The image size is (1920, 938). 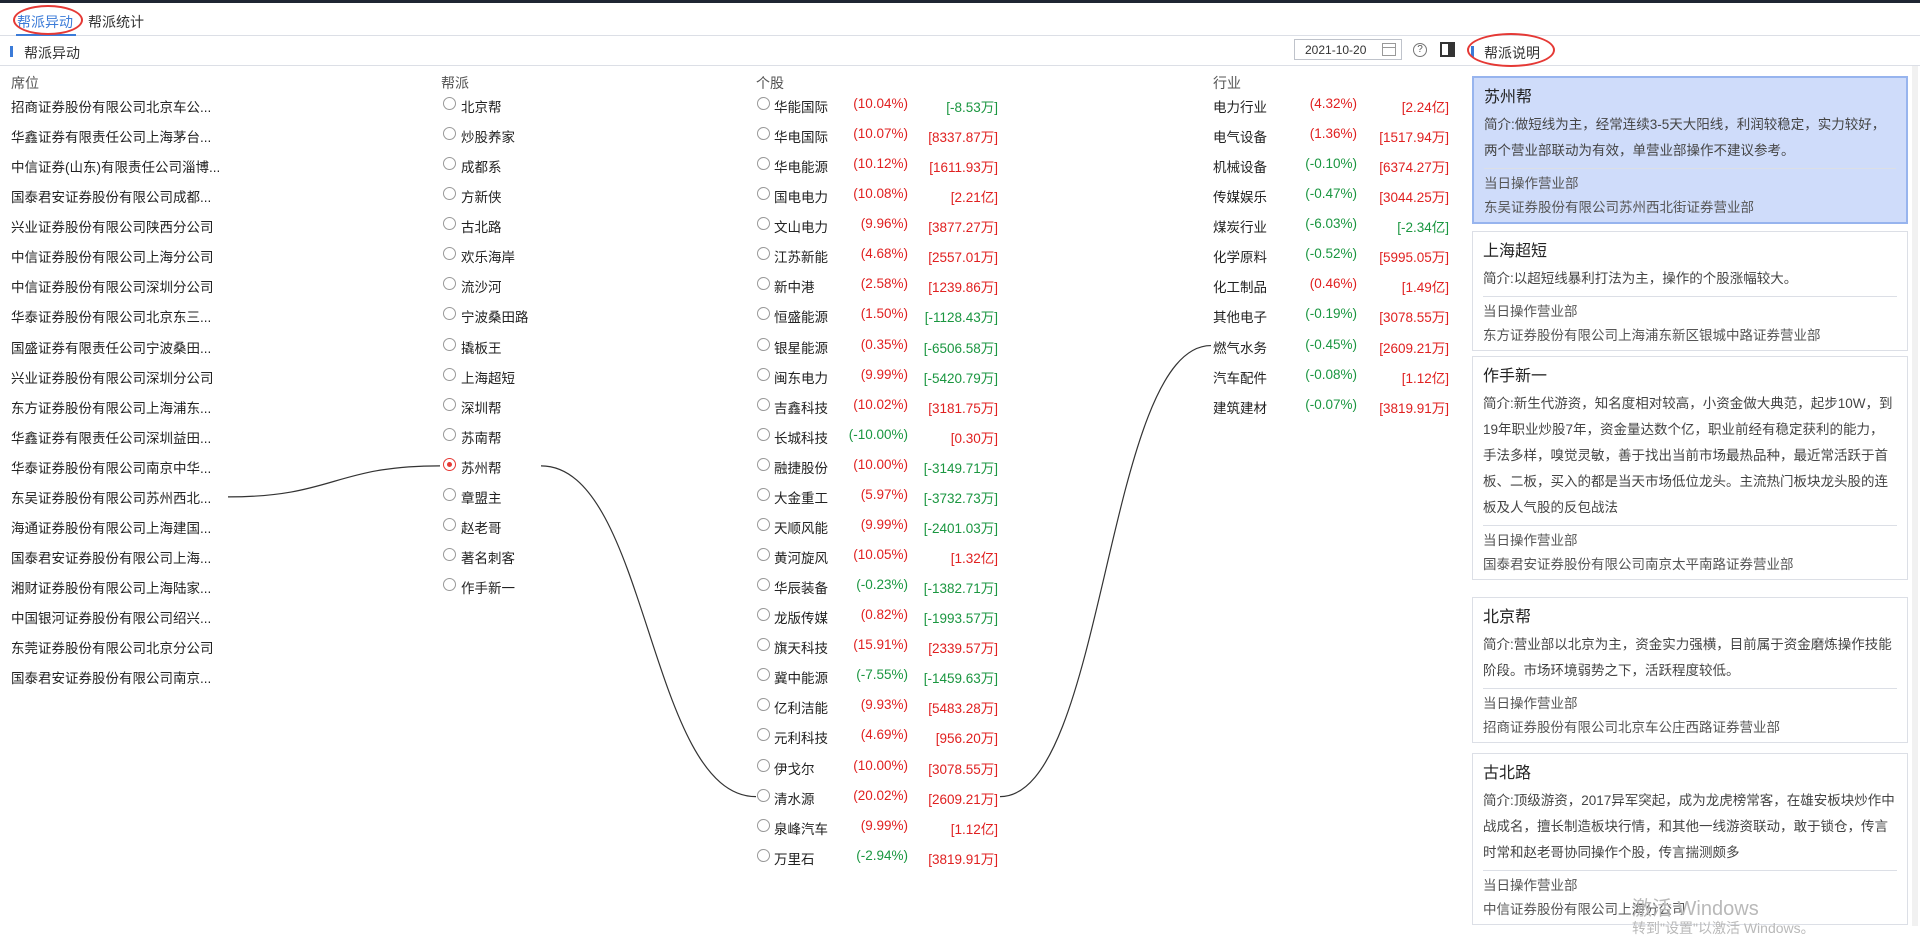 I want to click on industry-name: 其他电子, so click(x=1240, y=316).